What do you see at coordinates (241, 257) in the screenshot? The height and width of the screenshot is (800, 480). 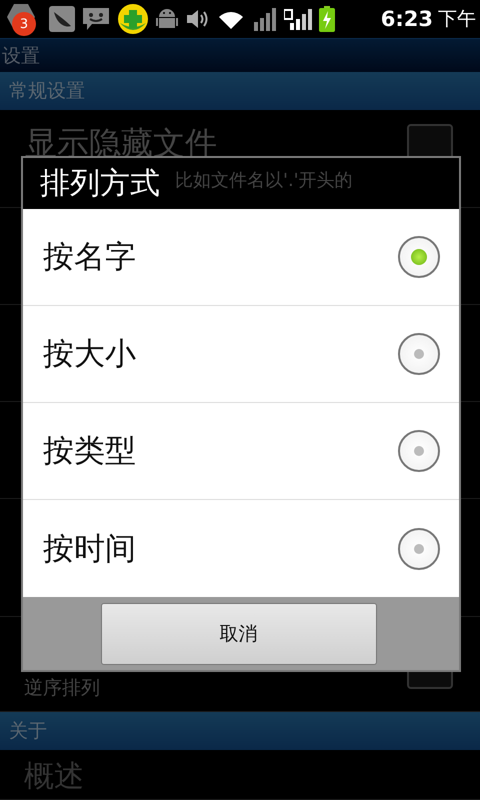 I see `option-row: 按名字` at bounding box center [241, 257].